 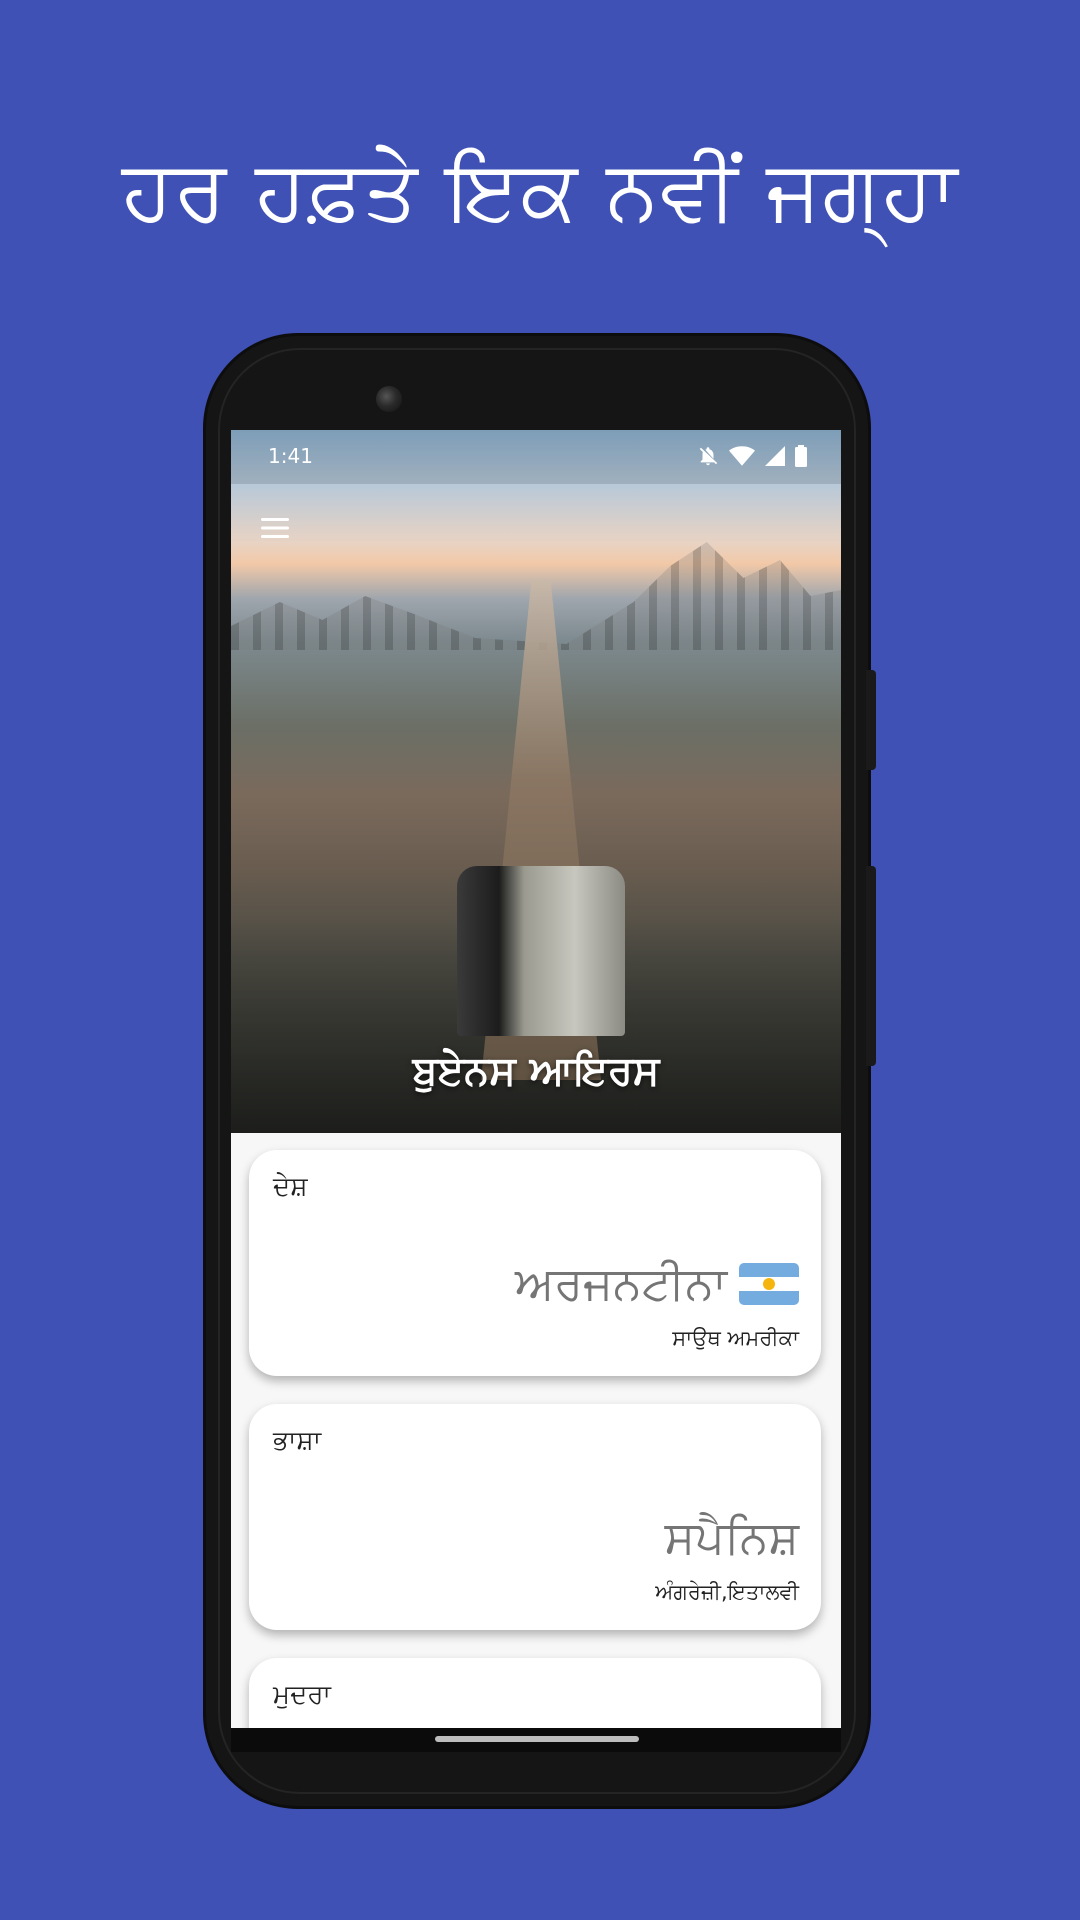 I want to click on signal-icon, so click(x=775, y=456).